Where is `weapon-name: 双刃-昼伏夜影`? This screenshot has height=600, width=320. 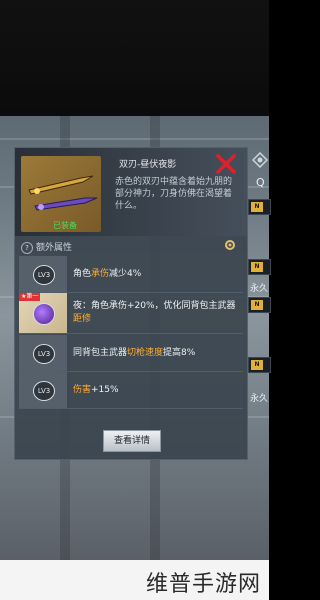 weapon-name: 双刃-昼伏夜影 is located at coordinates (148, 165).